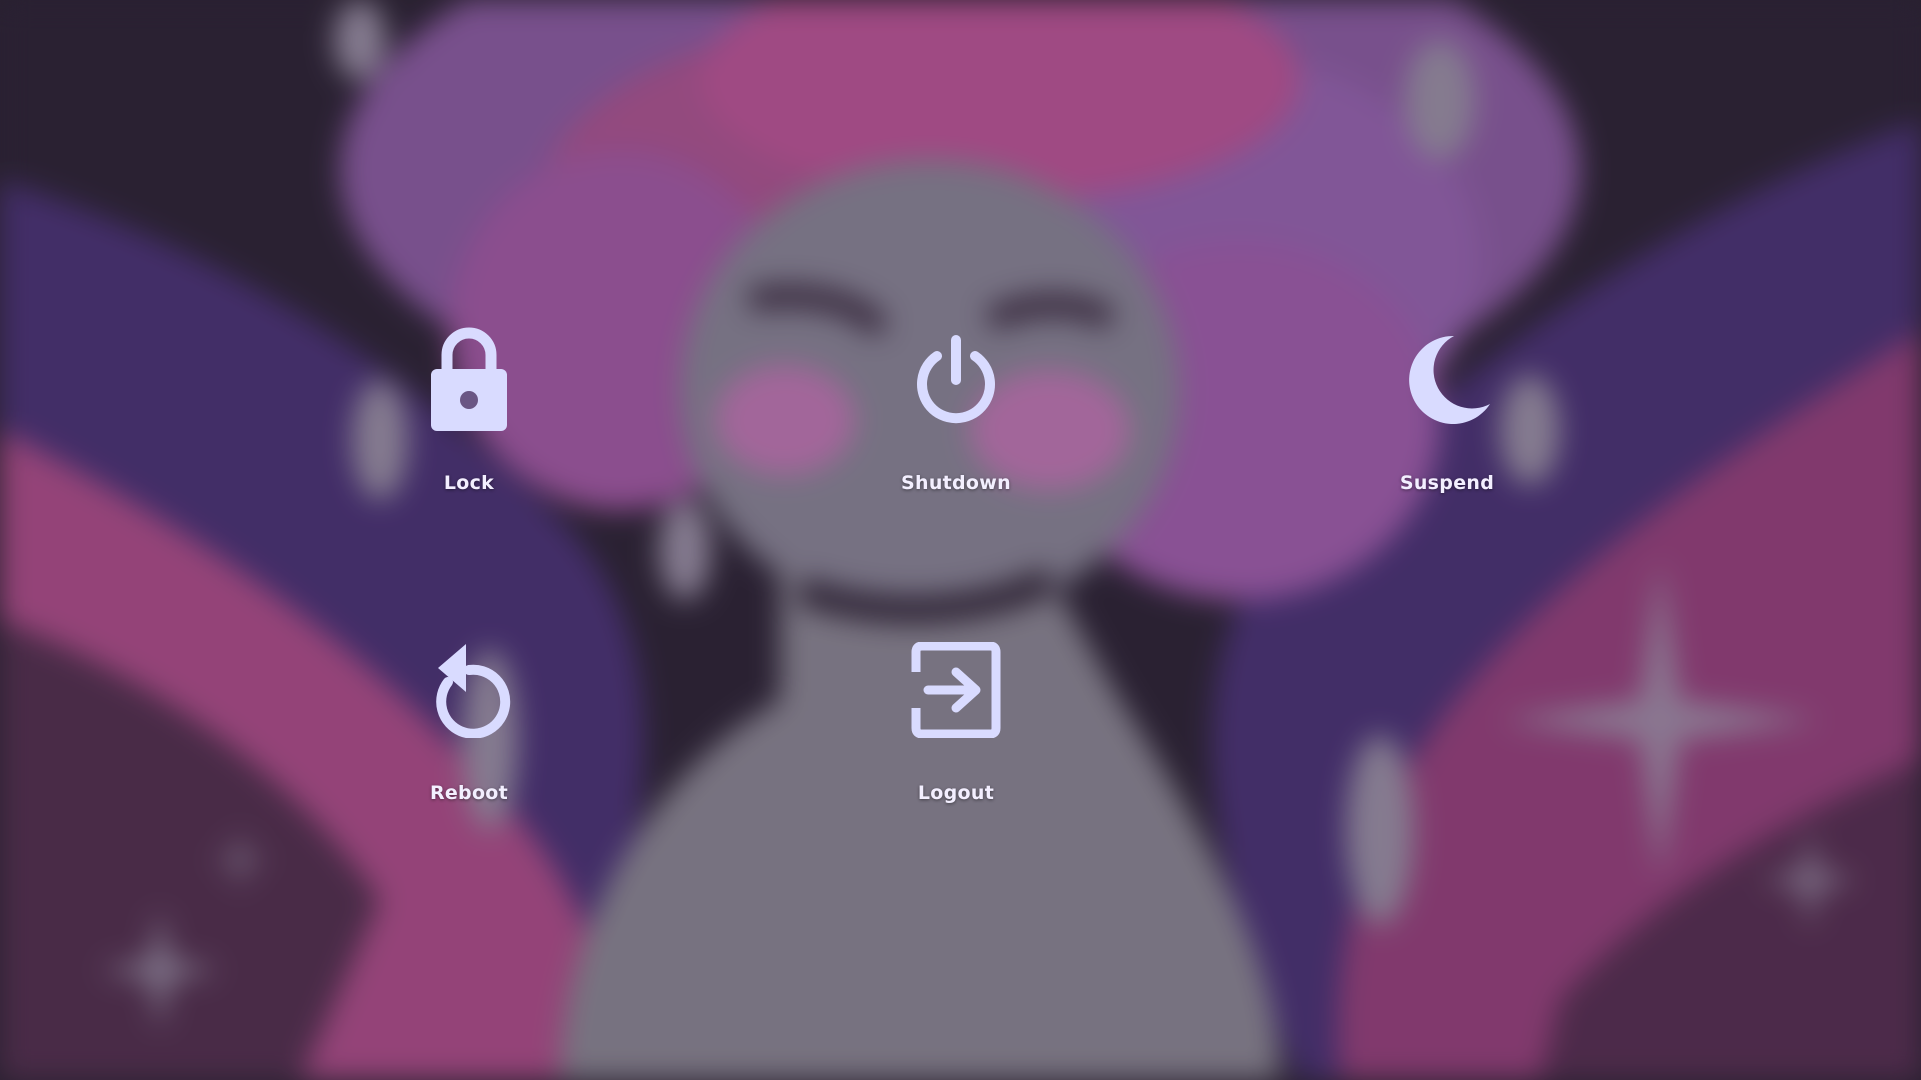 The image size is (1921, 1080). What do you see at coordinates (956, 380) in the screenshot?
I see `power-icon` at bounding box center [956, 380].